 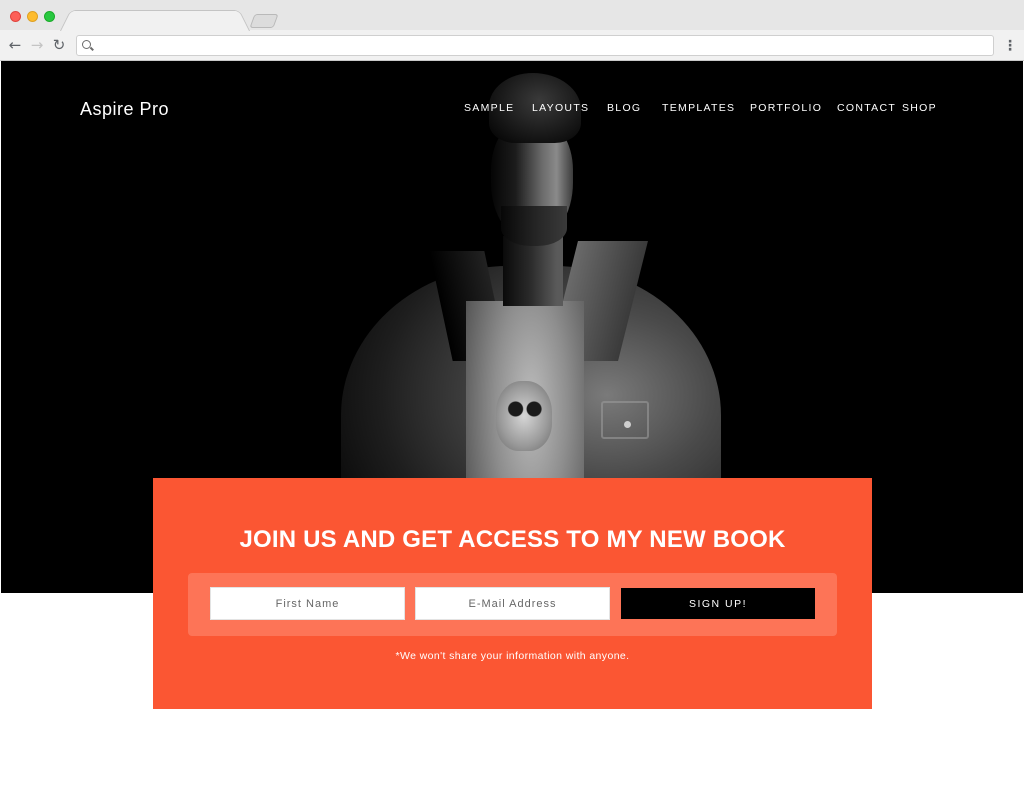 What do you see at coordinates (919, 108) in the screenshot?
I see `nav-item-shop: SHOP` at bounding box center [919, 108].